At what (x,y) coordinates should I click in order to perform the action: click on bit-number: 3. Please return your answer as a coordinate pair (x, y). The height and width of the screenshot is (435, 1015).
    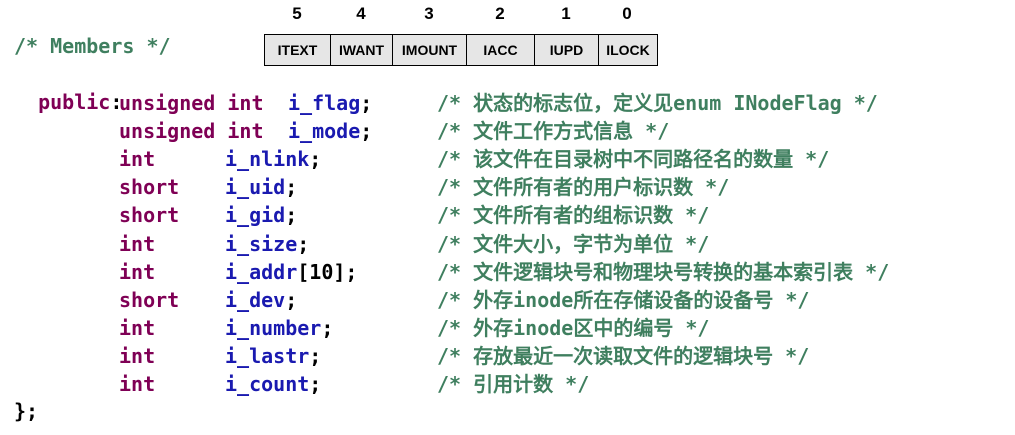
    Looking at the image, I should click on (429, 13).